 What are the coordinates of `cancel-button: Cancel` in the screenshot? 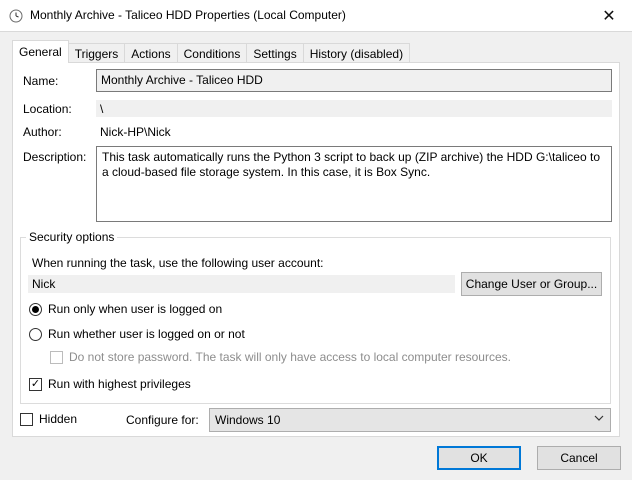 It's located at (579, 458).